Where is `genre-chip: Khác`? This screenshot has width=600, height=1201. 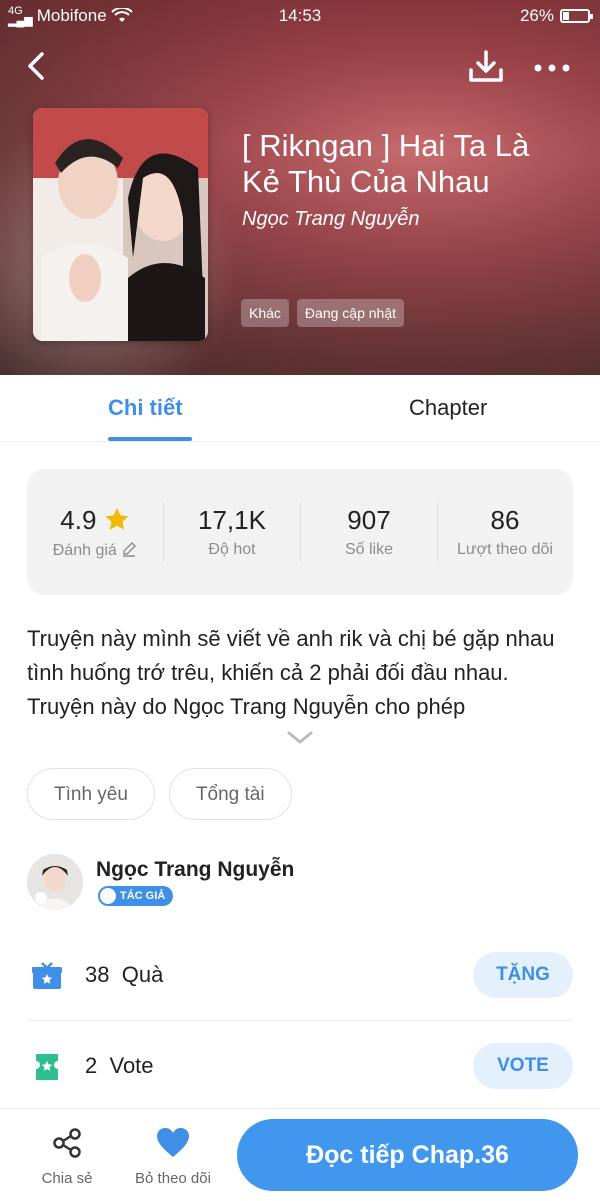
genre-chip: Khác is located at coordinates (265, 313).